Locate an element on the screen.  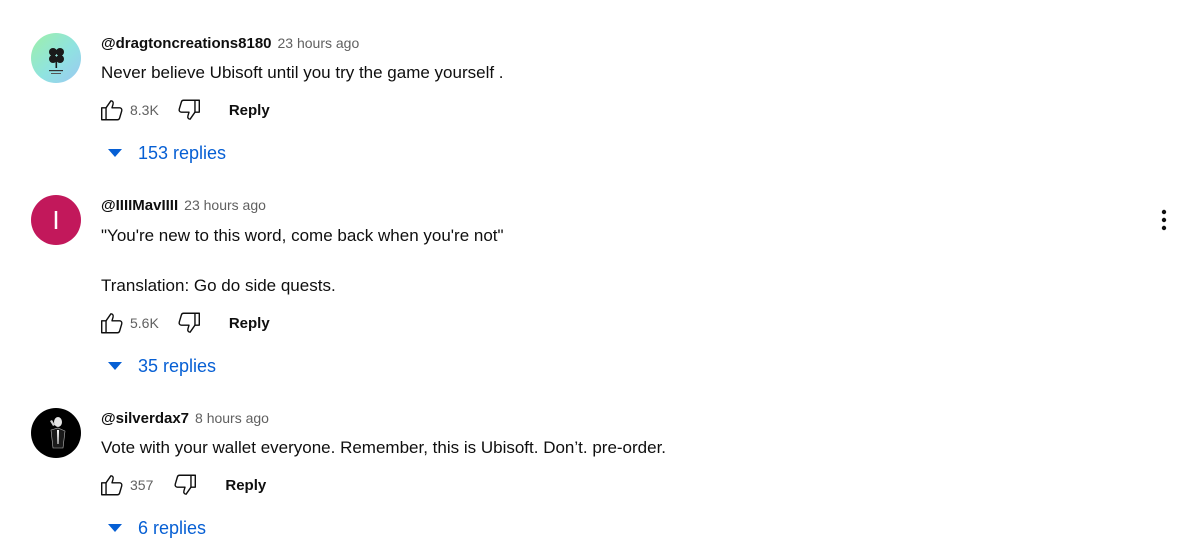
avatar-initial: I is located at coordinates (56, 219).